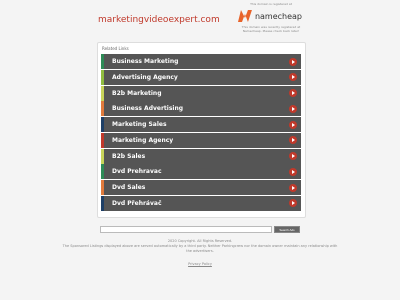 The image size is (400, 300). Describe the element at coordinates (129, 156) in the screenshot. I see `link-label: B2b Sales` at that location.